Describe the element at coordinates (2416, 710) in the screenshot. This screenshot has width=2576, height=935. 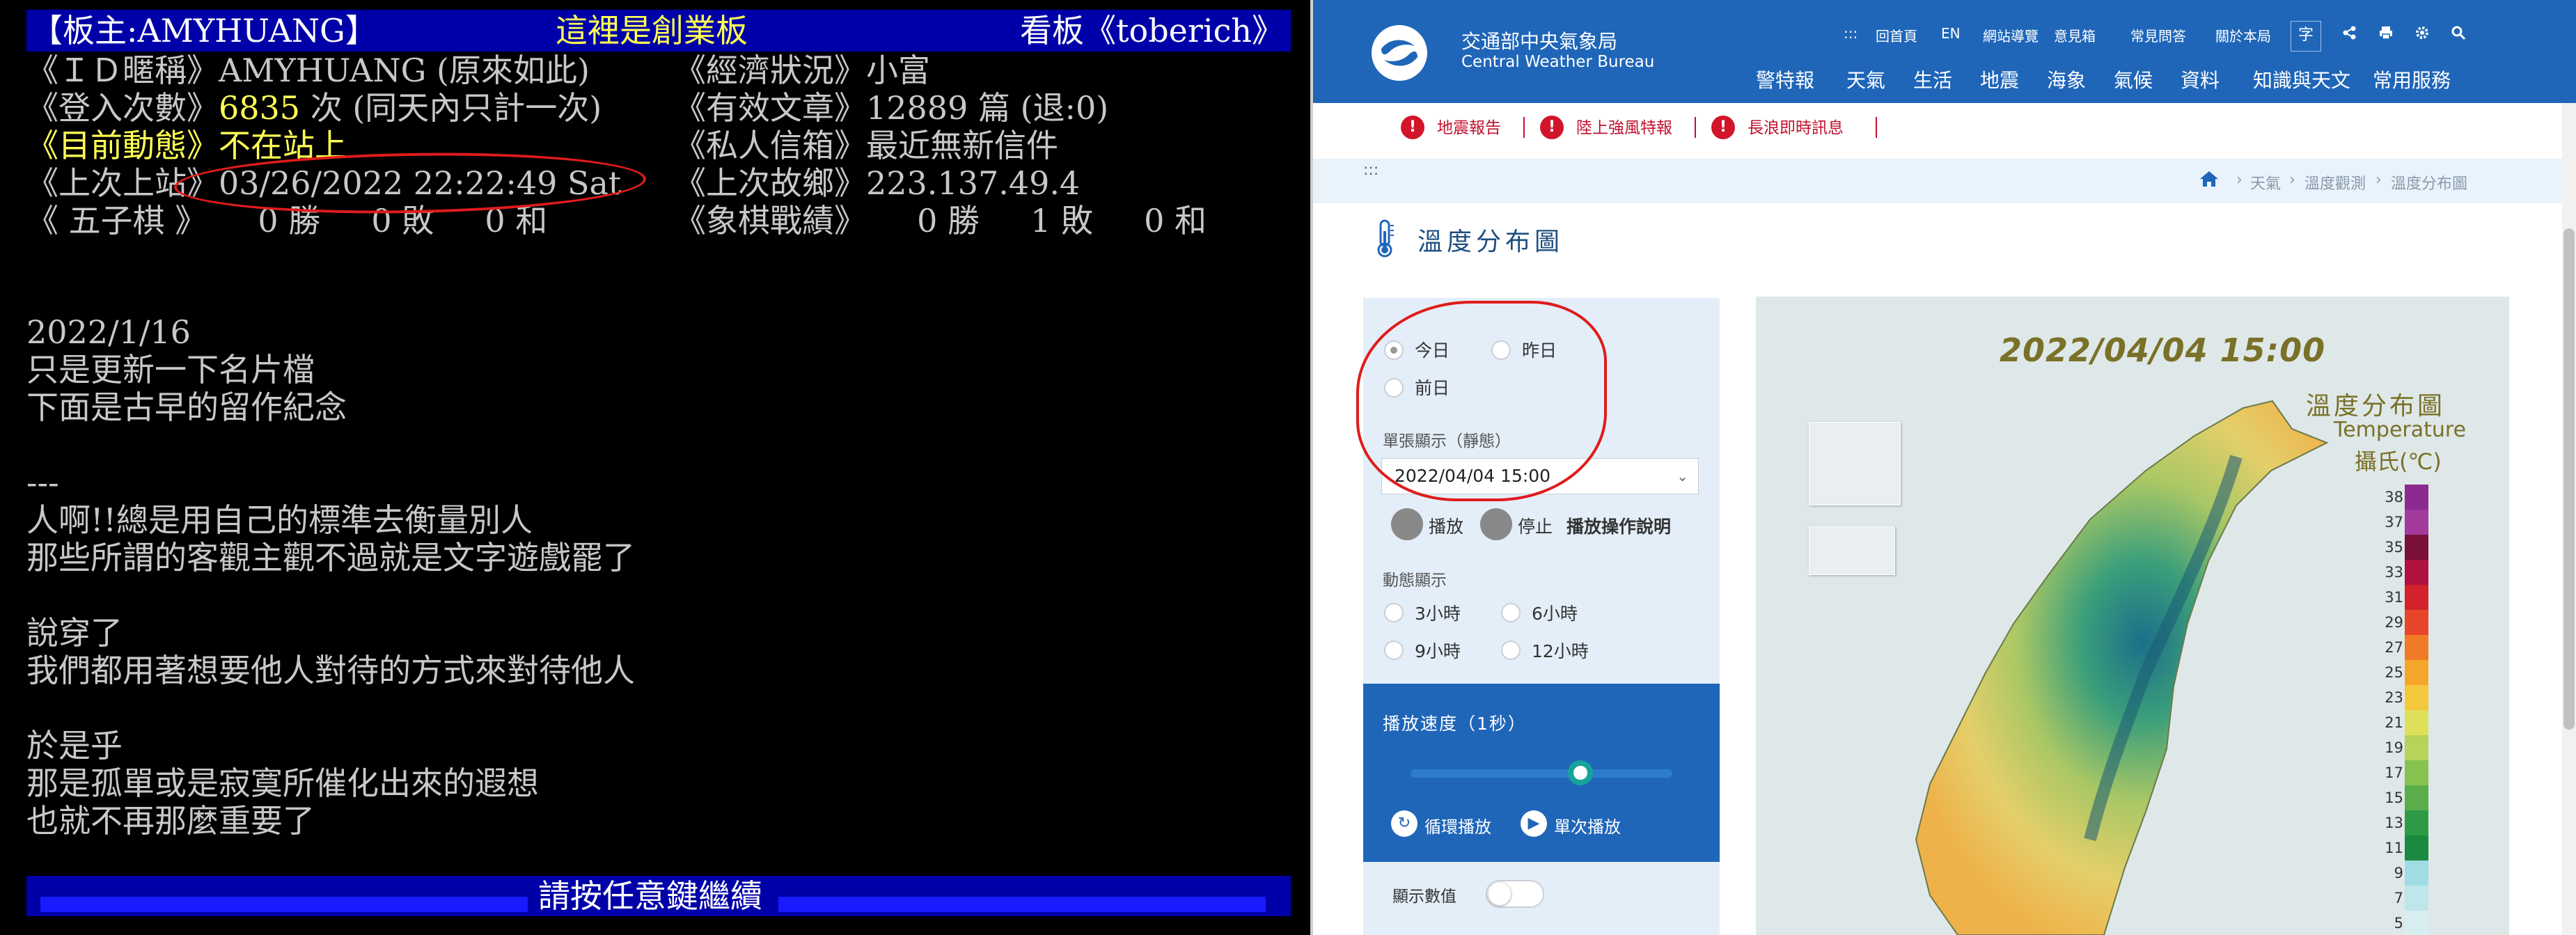
I see `temperature-color-scale` at that location.